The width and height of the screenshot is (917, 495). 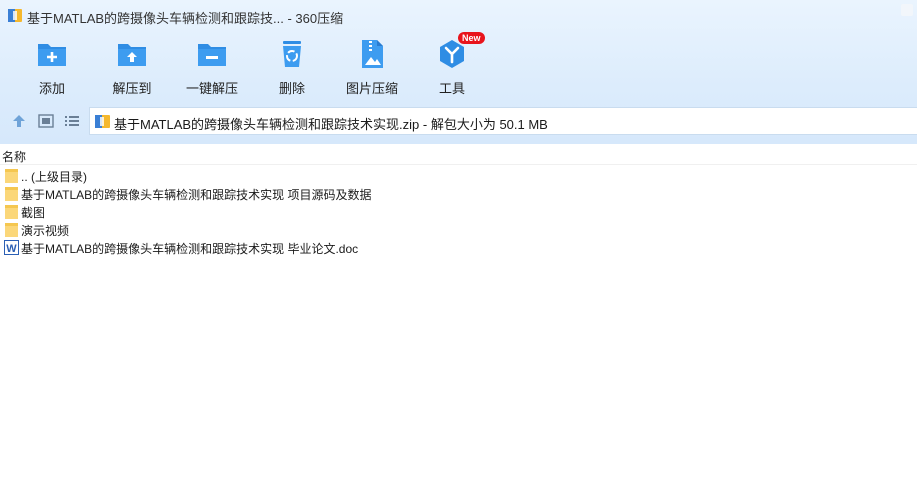 What do you see at coordinates (372, 54) in the screenshot?
I see `image-compress-icon` at bounding box center [372, 54].